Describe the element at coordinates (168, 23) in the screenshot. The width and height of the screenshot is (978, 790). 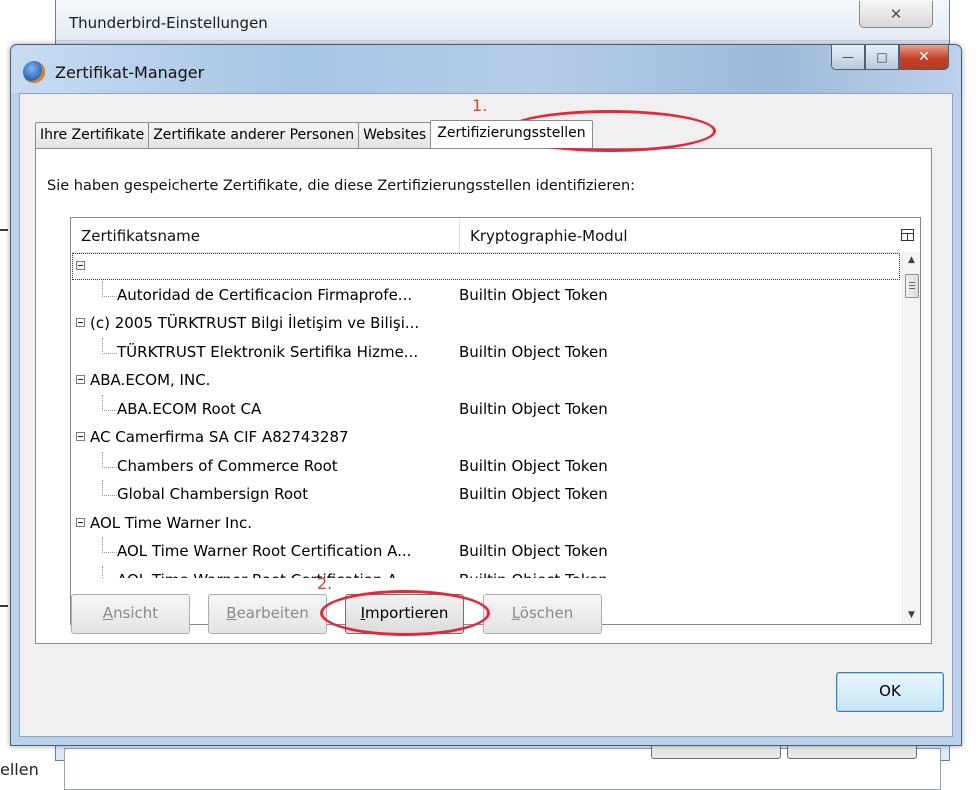
I see `background-window-title: Thunderbird-Einstellungen` at that location.